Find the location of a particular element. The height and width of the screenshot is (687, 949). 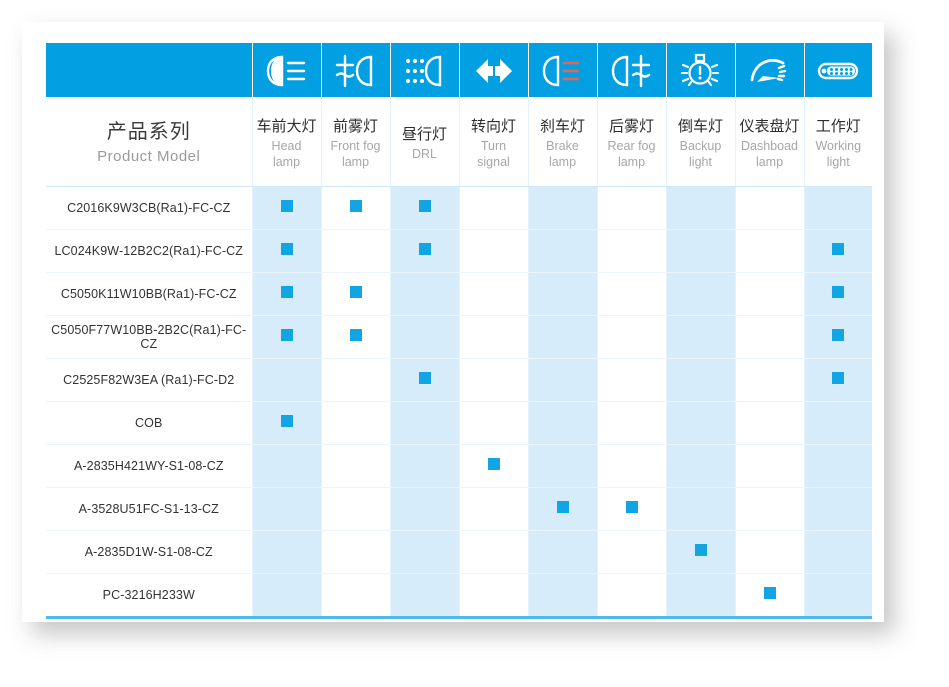

column-label-en: Rear fog lamp is located at coordinates (631, 154).